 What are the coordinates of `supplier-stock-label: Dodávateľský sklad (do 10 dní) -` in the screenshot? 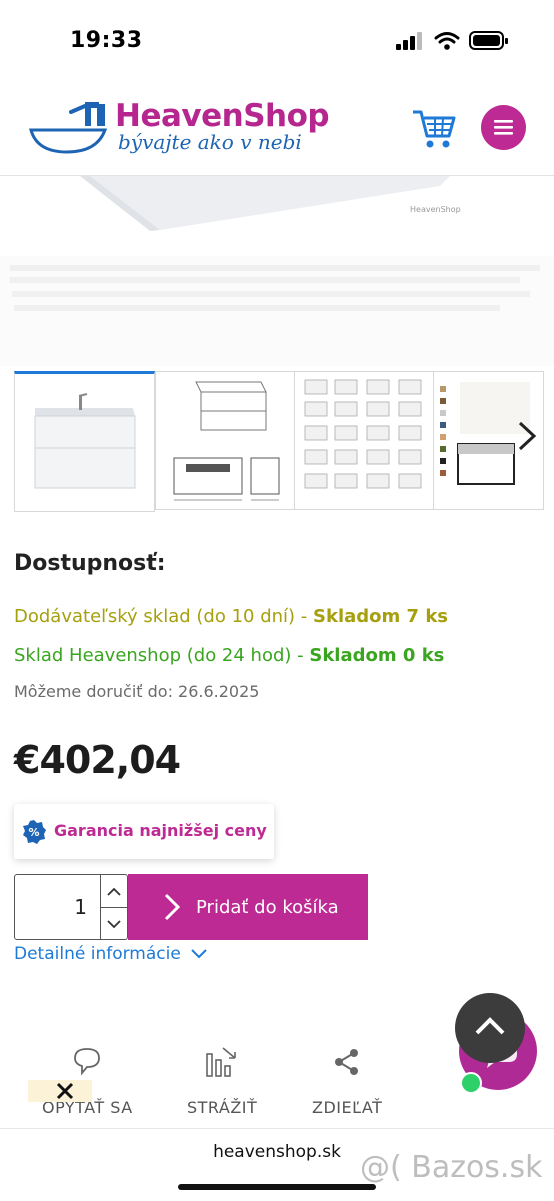 It's located at (164, 616).